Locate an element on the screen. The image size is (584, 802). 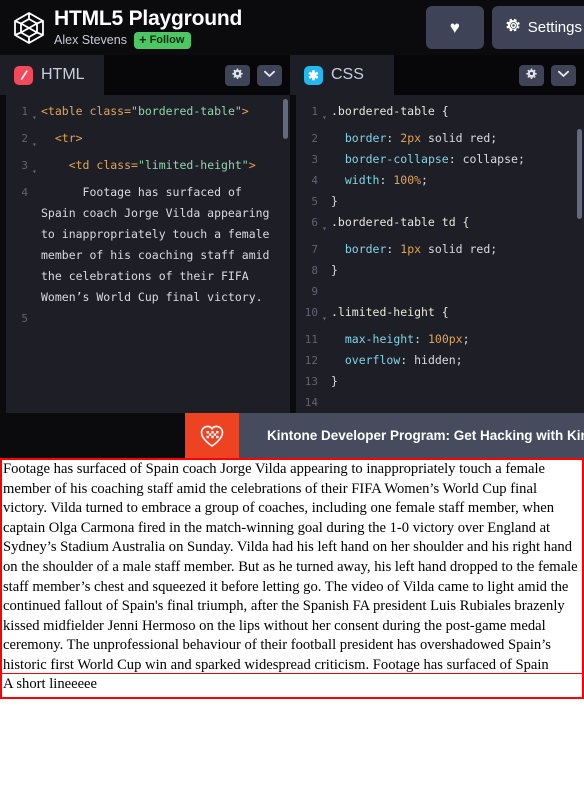
code-line: 9 is located at coordinates (434, 291).